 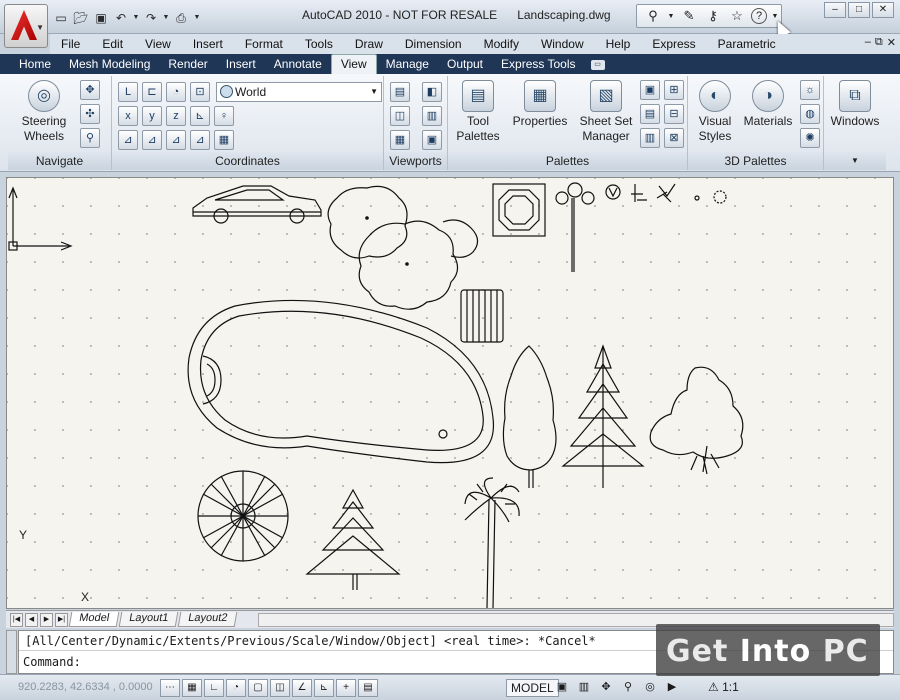 What do you see at coordinates (618, 44) in the screenshot?
I see `menu-help: Help` at bounding box center [618, 44].